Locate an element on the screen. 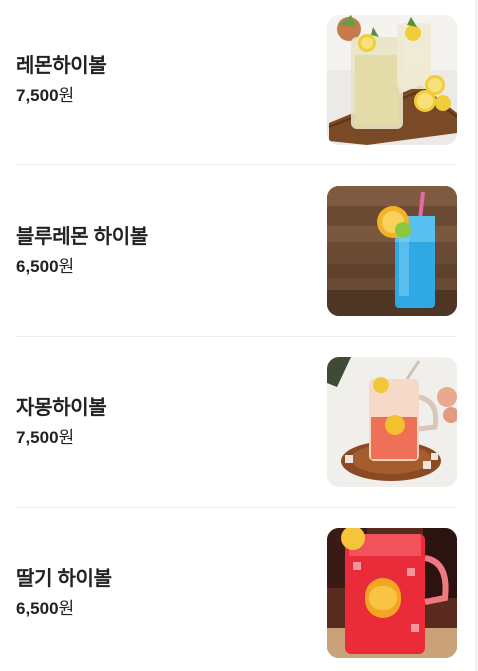  menu-item-info: 블루레몬 하이볼 6,500원 is located at coordinates (82, 251).